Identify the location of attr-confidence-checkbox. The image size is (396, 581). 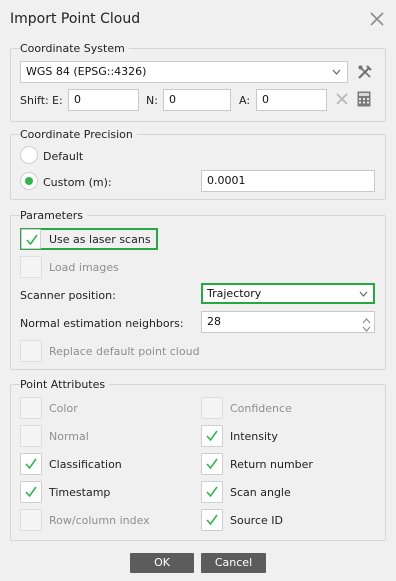
(212, 408).